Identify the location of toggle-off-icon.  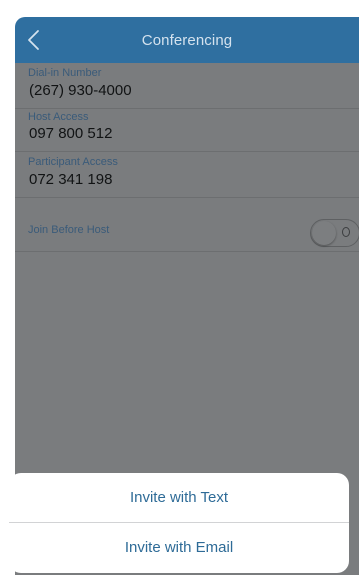
(346, 232).